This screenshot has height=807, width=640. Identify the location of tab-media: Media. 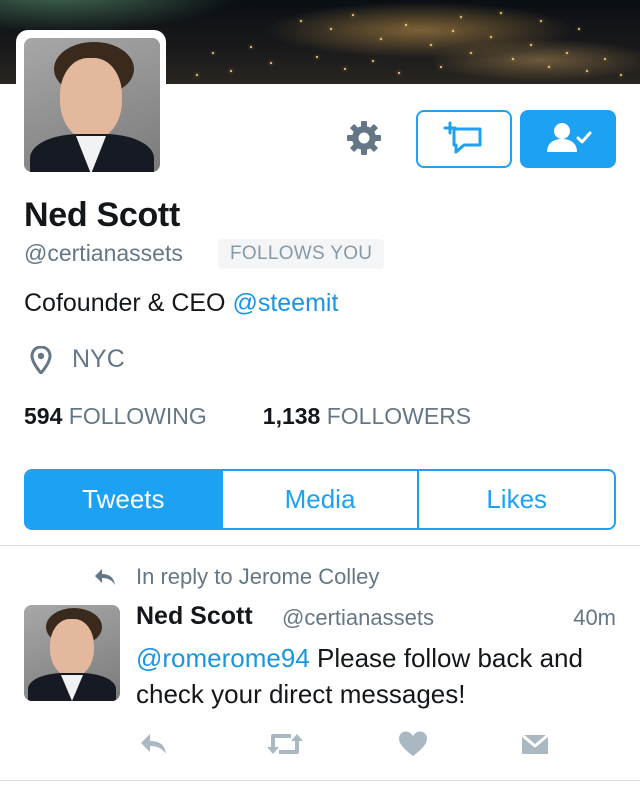
(319, 499).